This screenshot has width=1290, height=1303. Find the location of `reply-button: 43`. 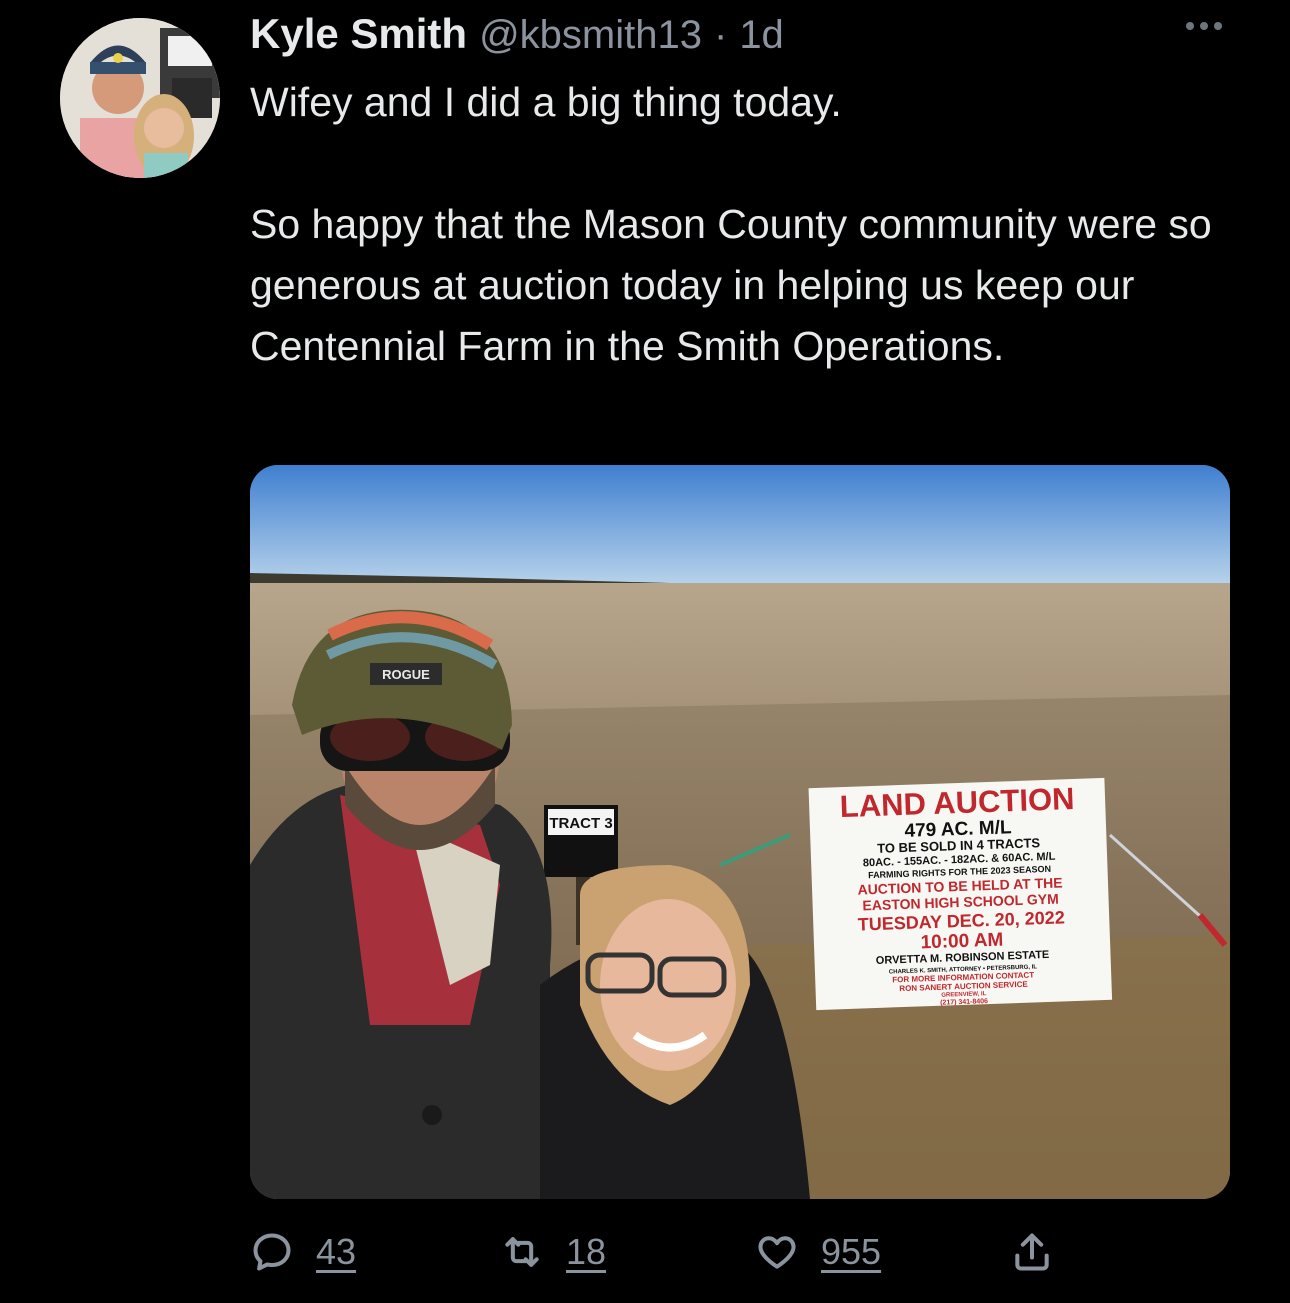

reply-button: 43 is located at coordinates (303, 1252).